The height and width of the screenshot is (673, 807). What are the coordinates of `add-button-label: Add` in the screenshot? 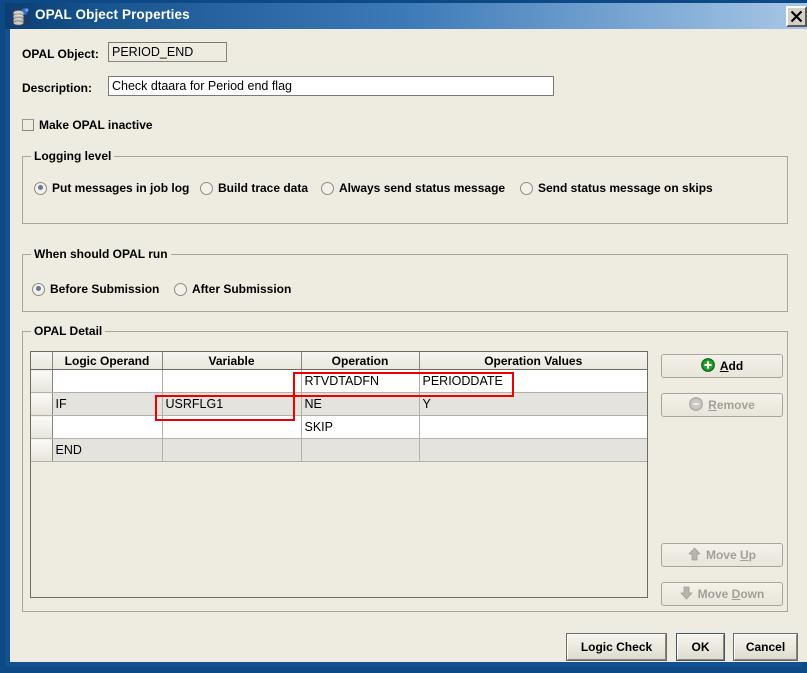 It's located at (731, 366).